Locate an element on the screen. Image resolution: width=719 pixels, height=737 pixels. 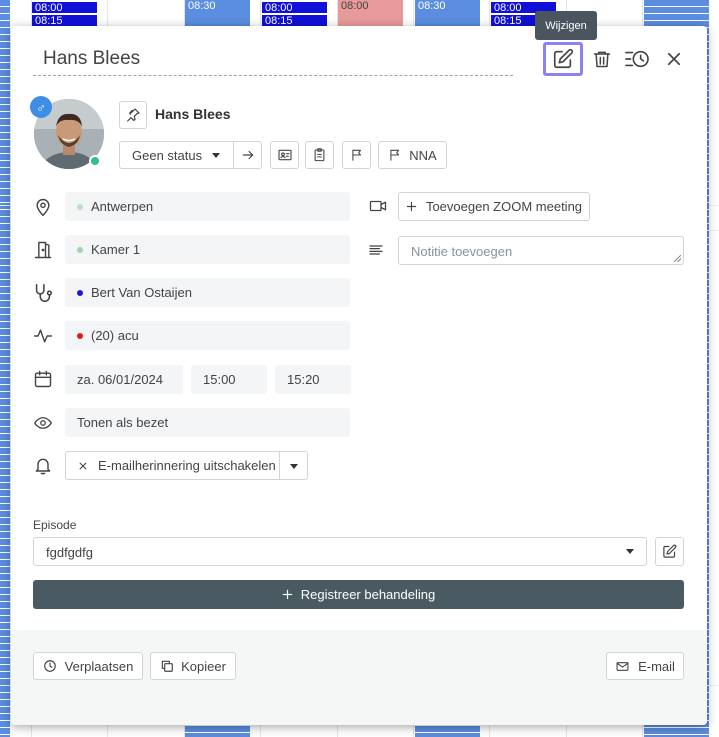
flag-button is located at coordinates (356, 155).